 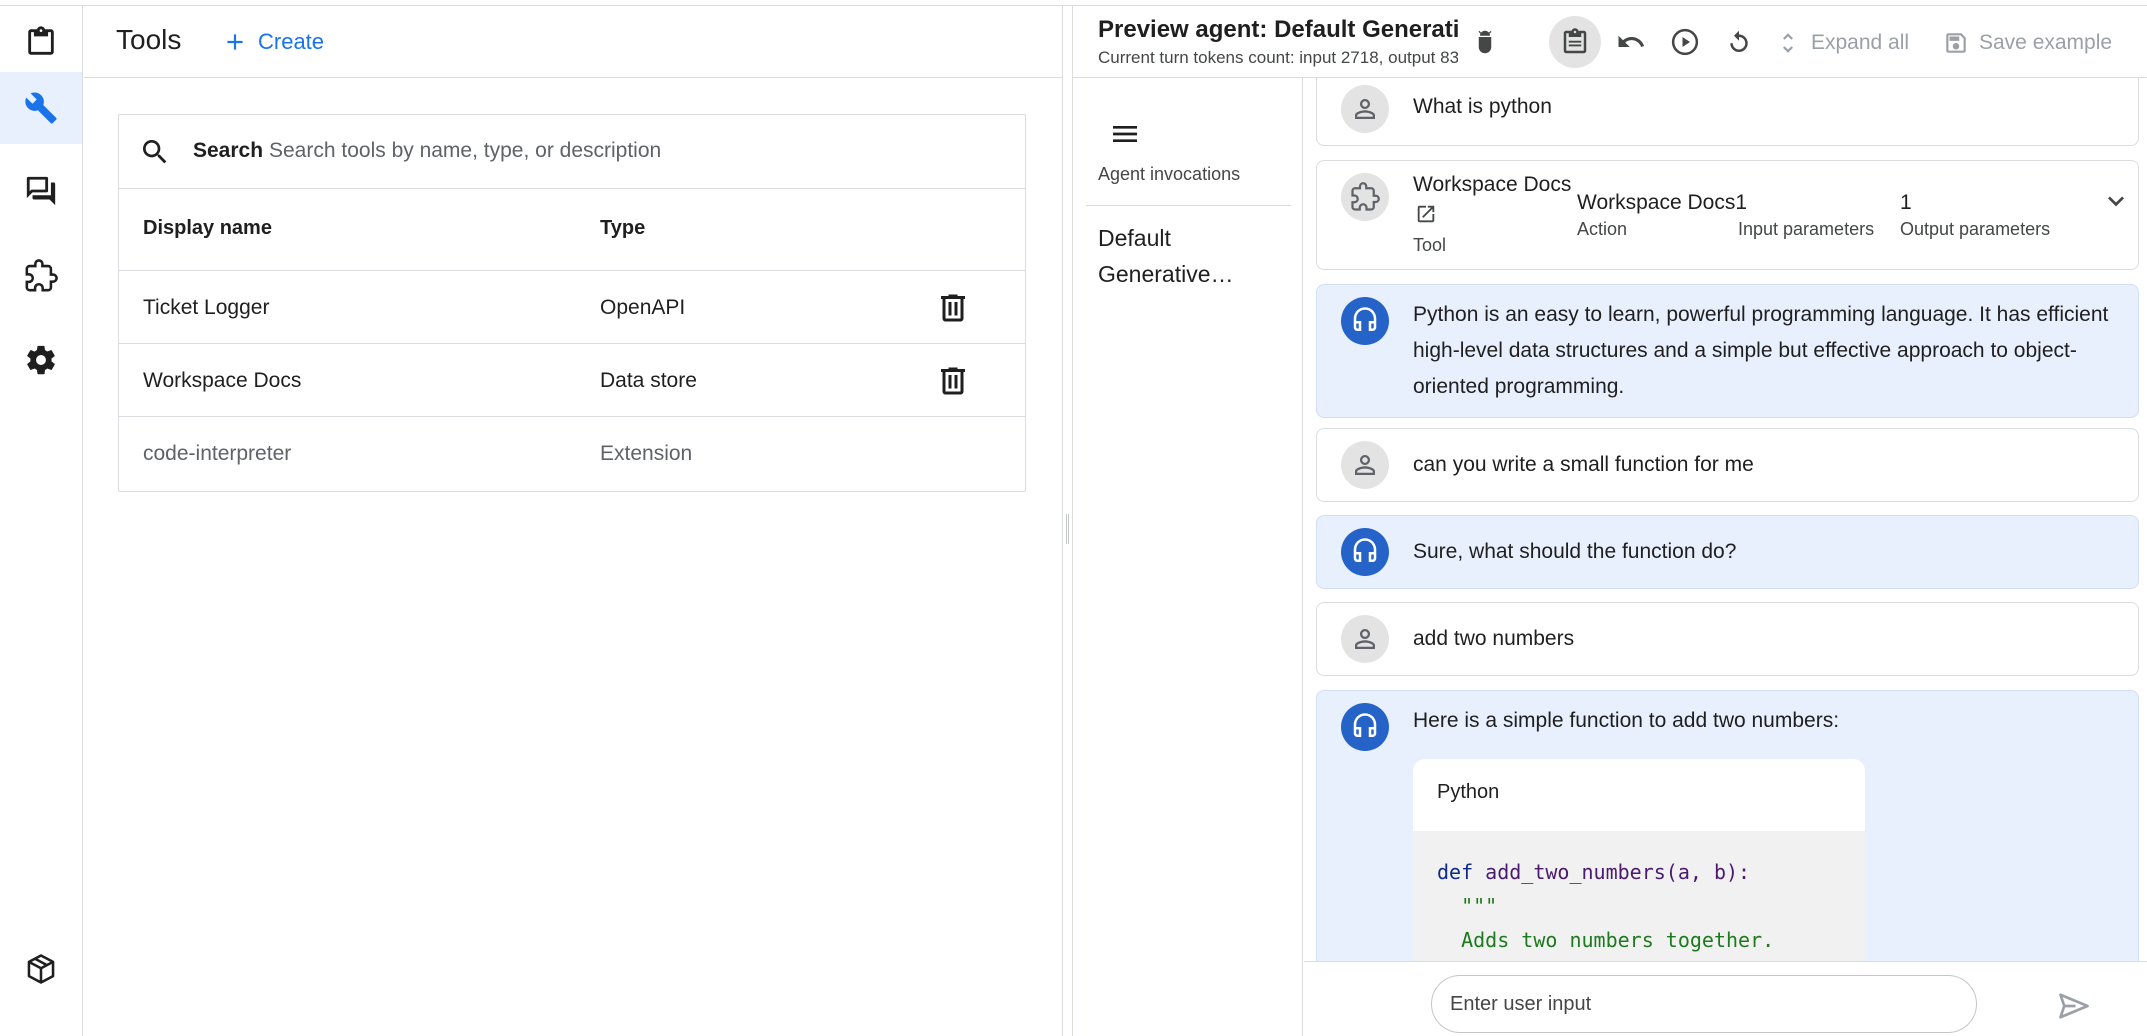 I want to click on tool-kind: Tool, so click(x=1430, y=245).